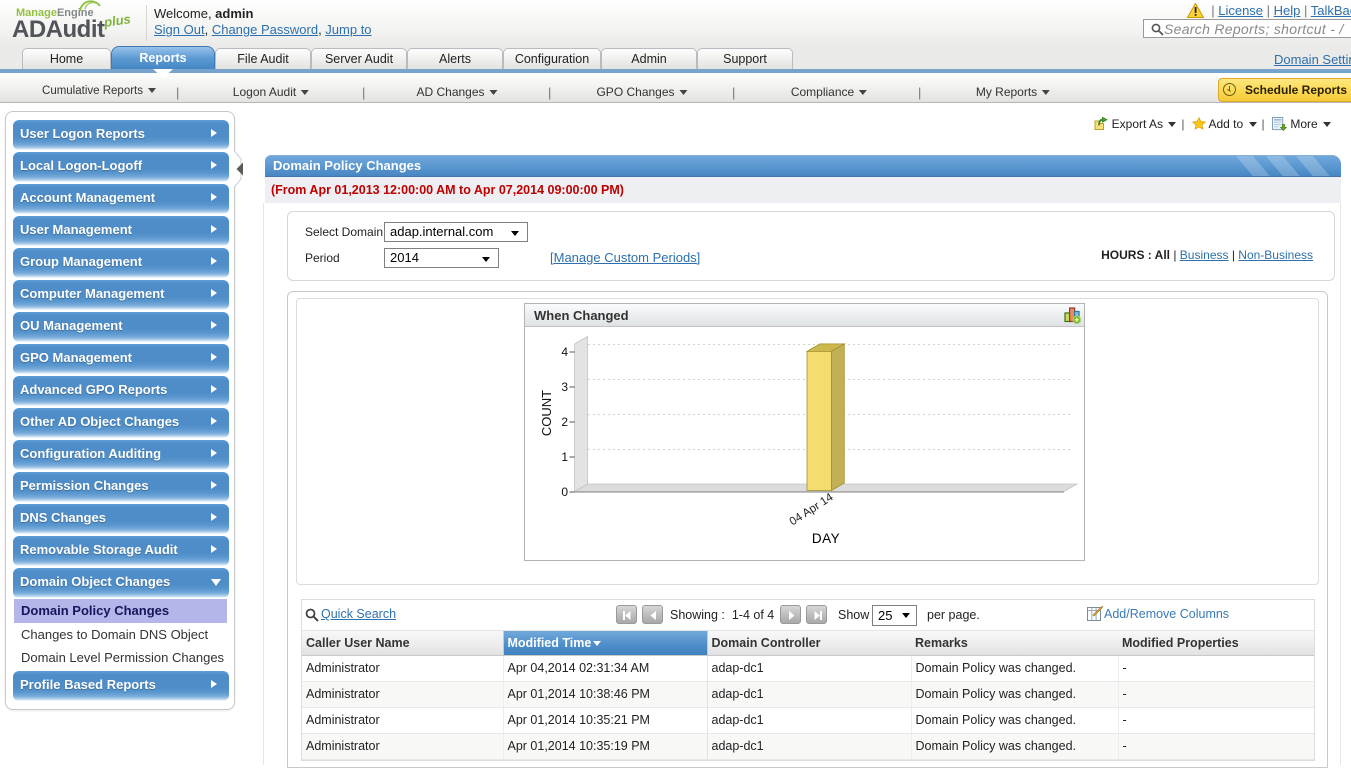 This screenshot has height=768, width=1351. I want to click on svg-text: 1, so click(564, 457).